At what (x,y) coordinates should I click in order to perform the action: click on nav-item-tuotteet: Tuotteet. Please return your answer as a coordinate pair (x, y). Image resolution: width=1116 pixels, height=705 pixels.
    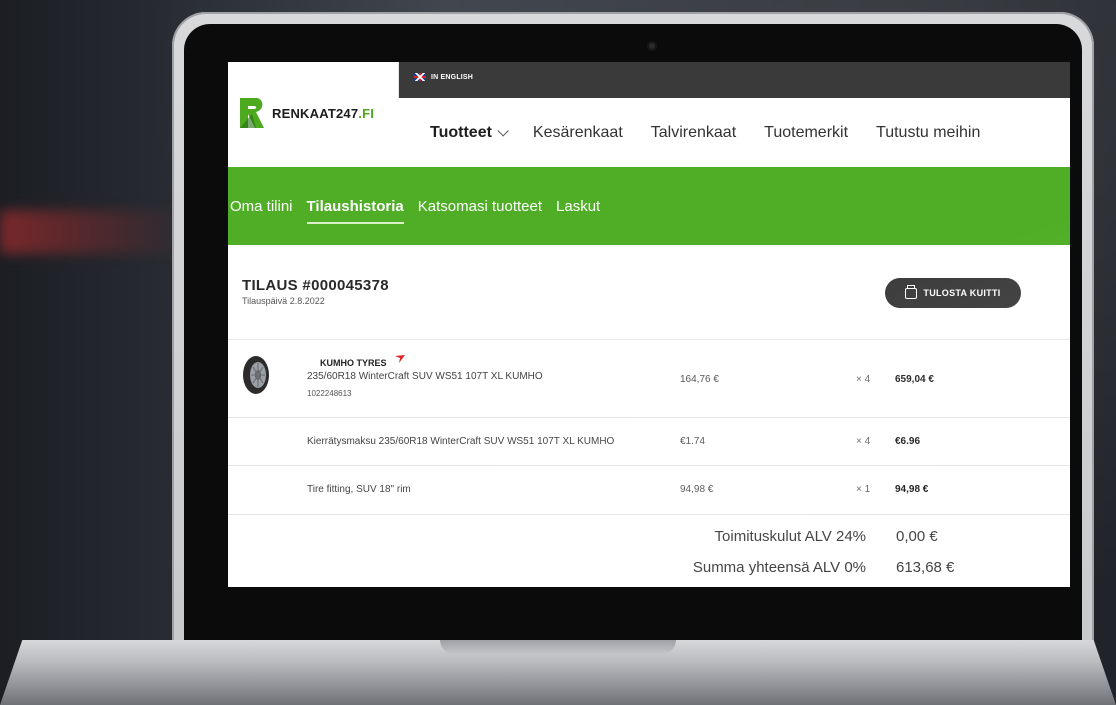
    Looking at the image, I should click on (458, 133).